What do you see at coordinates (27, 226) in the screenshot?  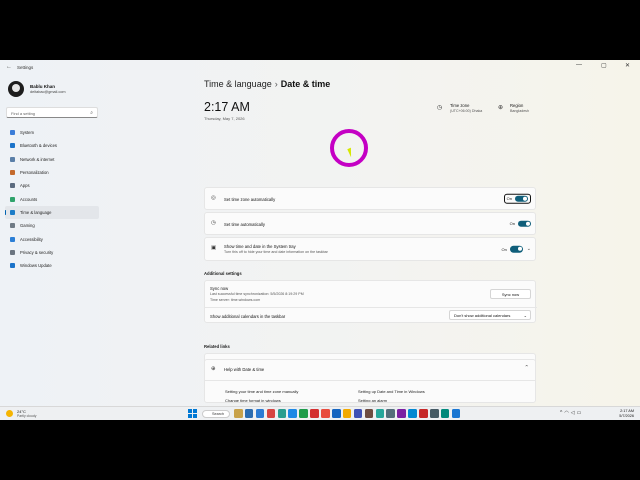 I see `sidebar-item-label: Gaming` at bounding box center [27, 226].